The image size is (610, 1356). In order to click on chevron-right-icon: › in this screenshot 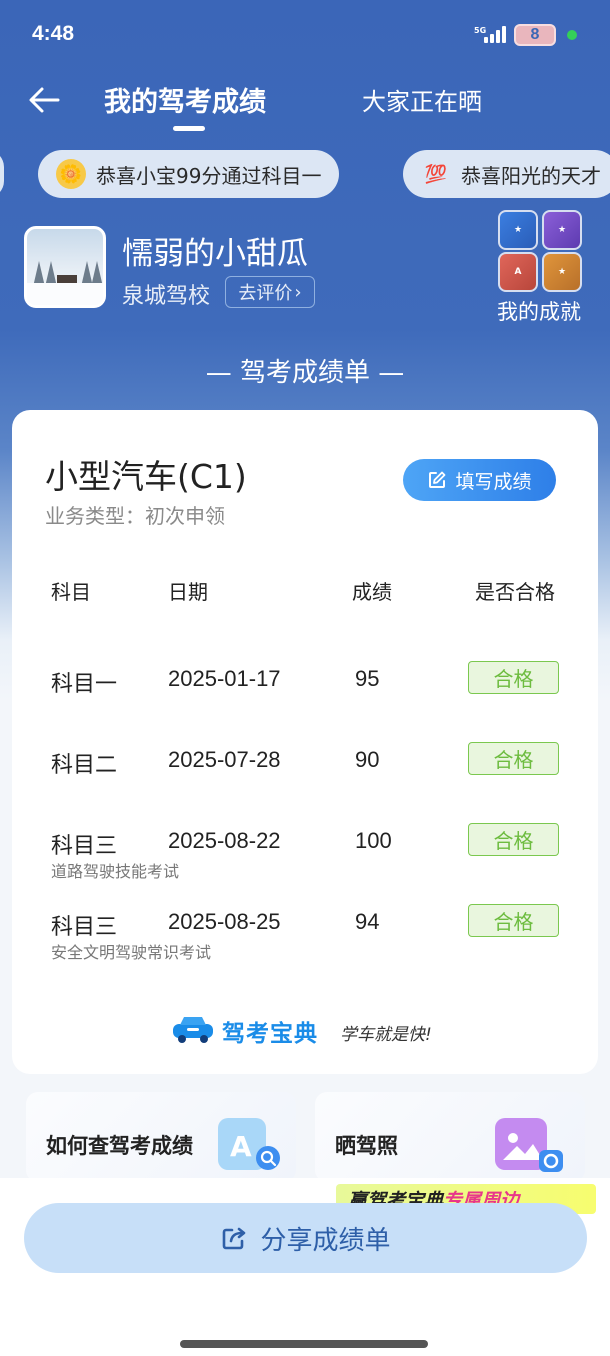, I will do `click(298, 292)`.